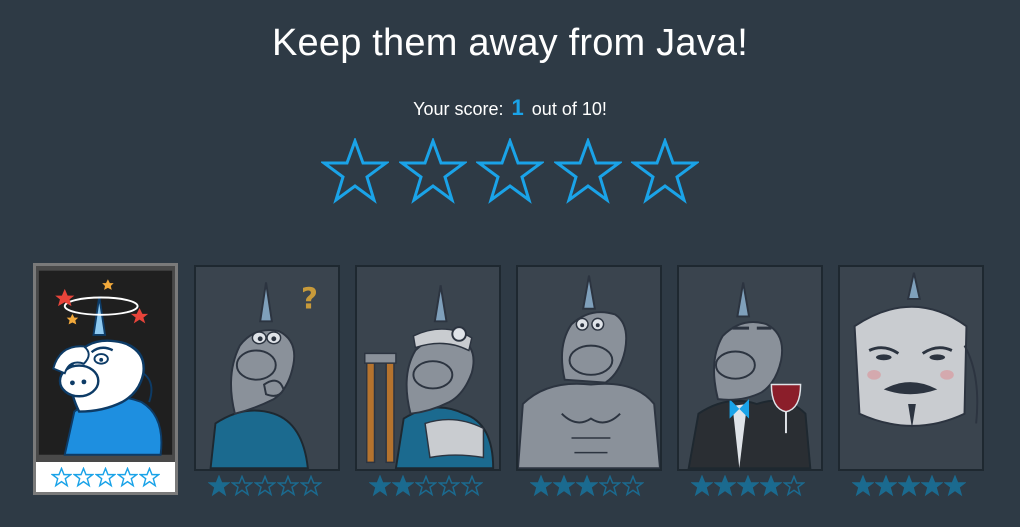 The height and width of the screenshot is (527, 1020). I want to click on card-injured-unicorn, so click(428, 368).